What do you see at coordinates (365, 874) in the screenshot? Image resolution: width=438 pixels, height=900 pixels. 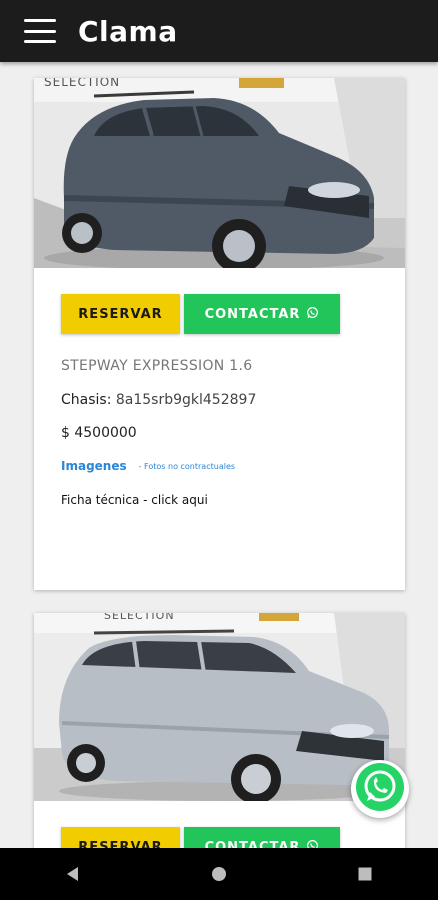 I see `recents-square-icon` at bounding box center [365, 874].